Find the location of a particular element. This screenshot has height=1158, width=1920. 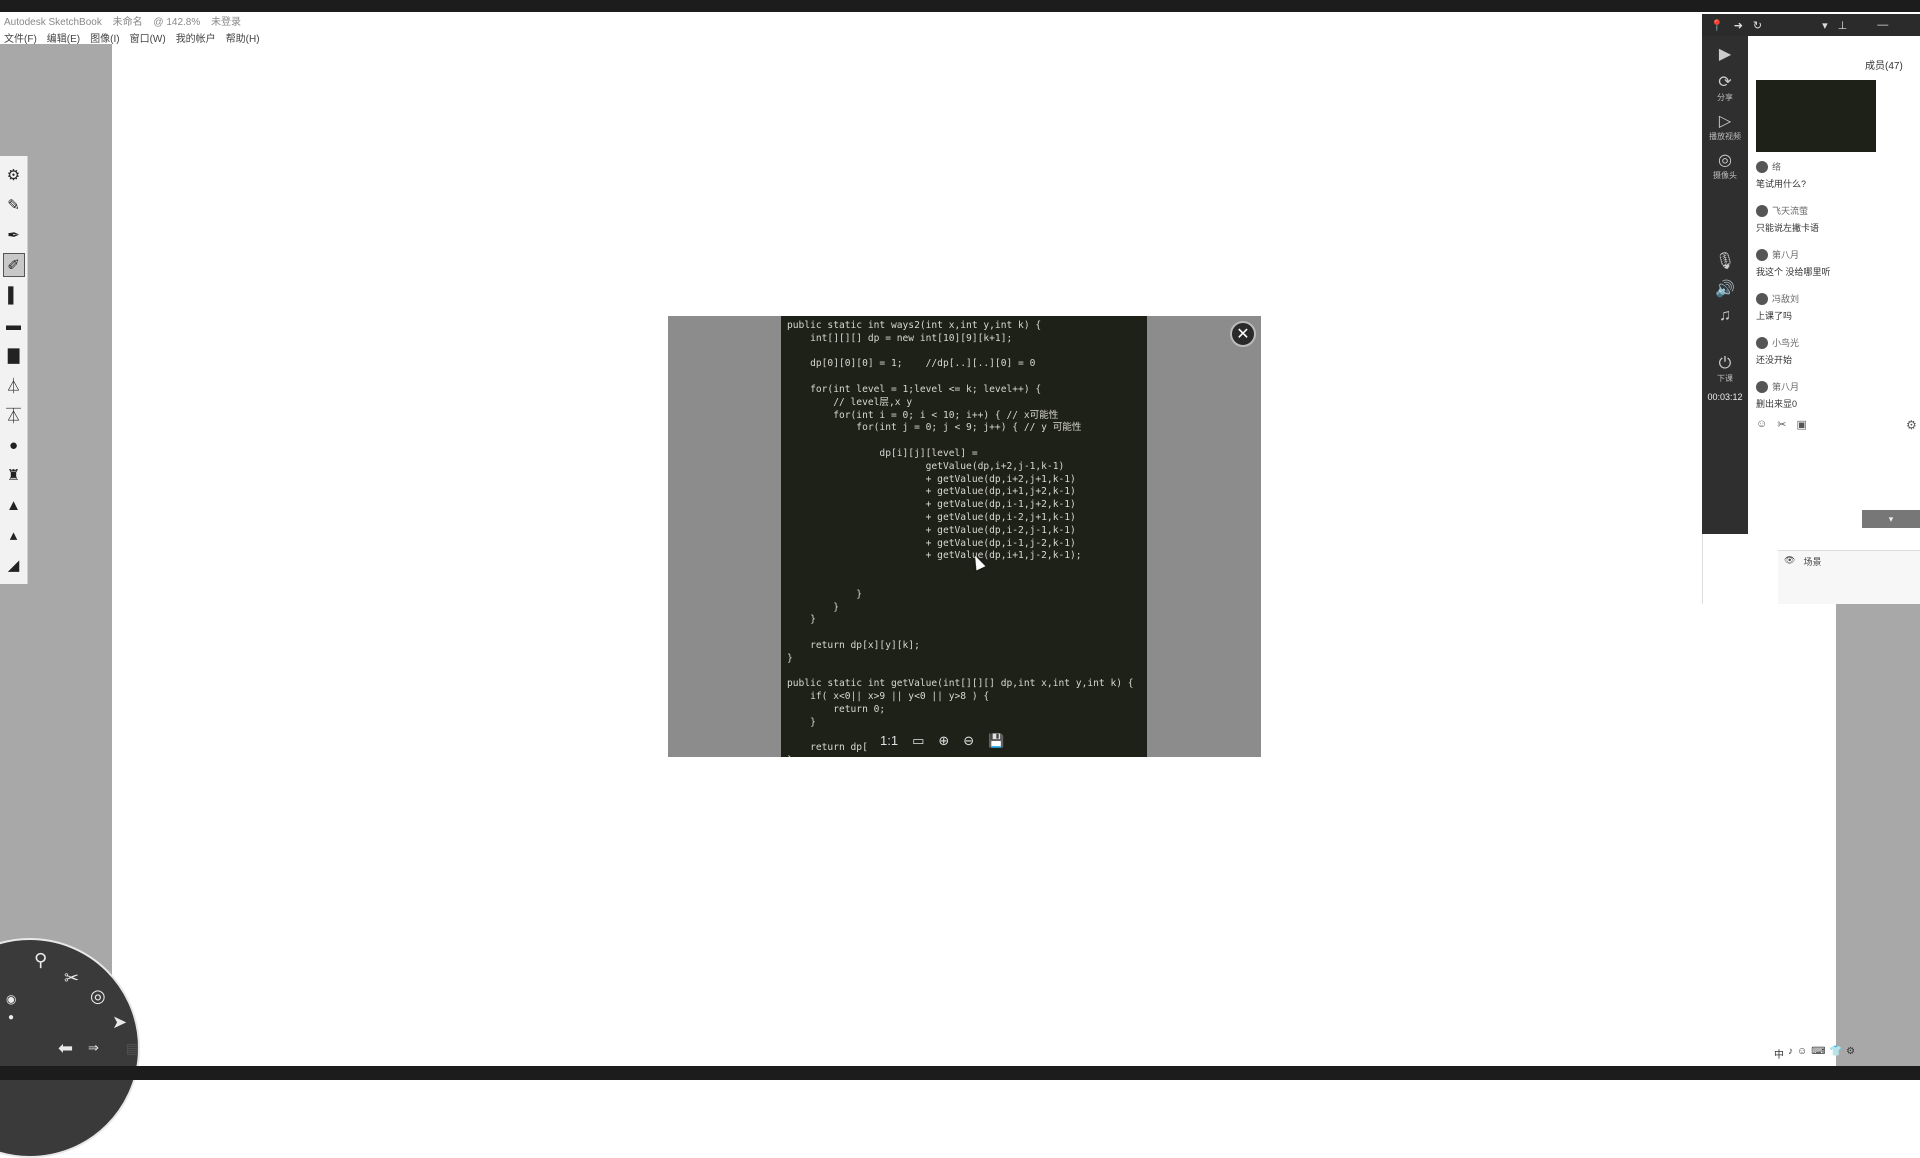

close-icon: ✕ is located at coordinates (1243, 334).